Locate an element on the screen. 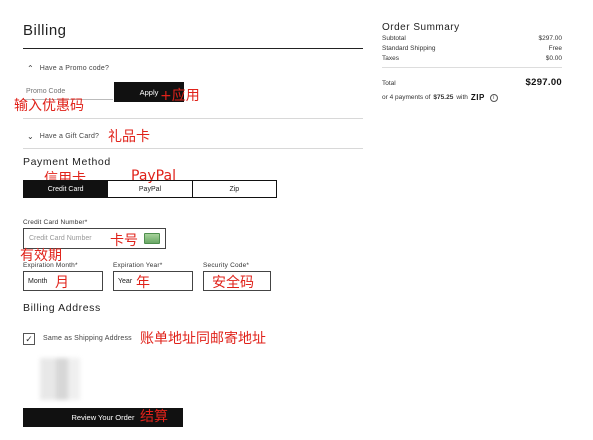 This screenshot has width=593, height=440. summary-row-label: Subtotal is located at coordinates (394, 38).